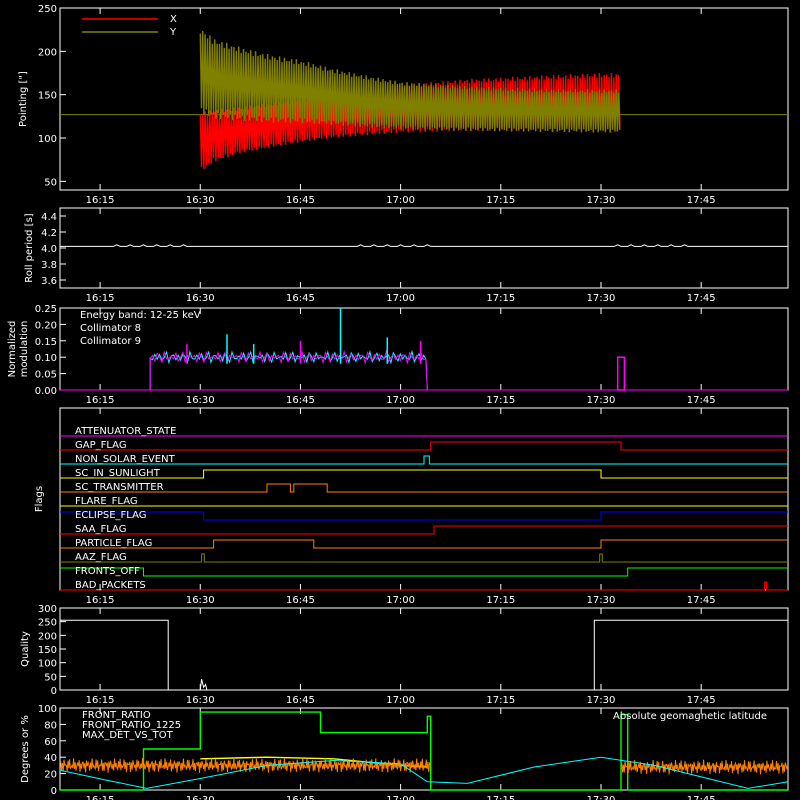  What do you see at coordinates (140, 315) in the screenshot?
I see `modulation-energy-band-label: Energy band: 12-25 keV` at bounding box center [140, 315].